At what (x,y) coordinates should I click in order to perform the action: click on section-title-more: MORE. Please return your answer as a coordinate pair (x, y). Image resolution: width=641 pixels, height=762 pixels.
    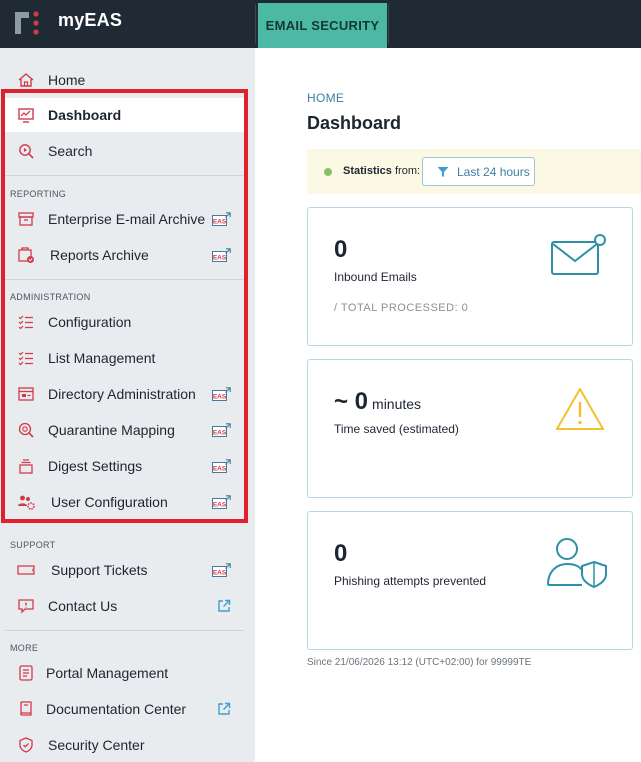
    Looking at the image, I should click on (24, 648).